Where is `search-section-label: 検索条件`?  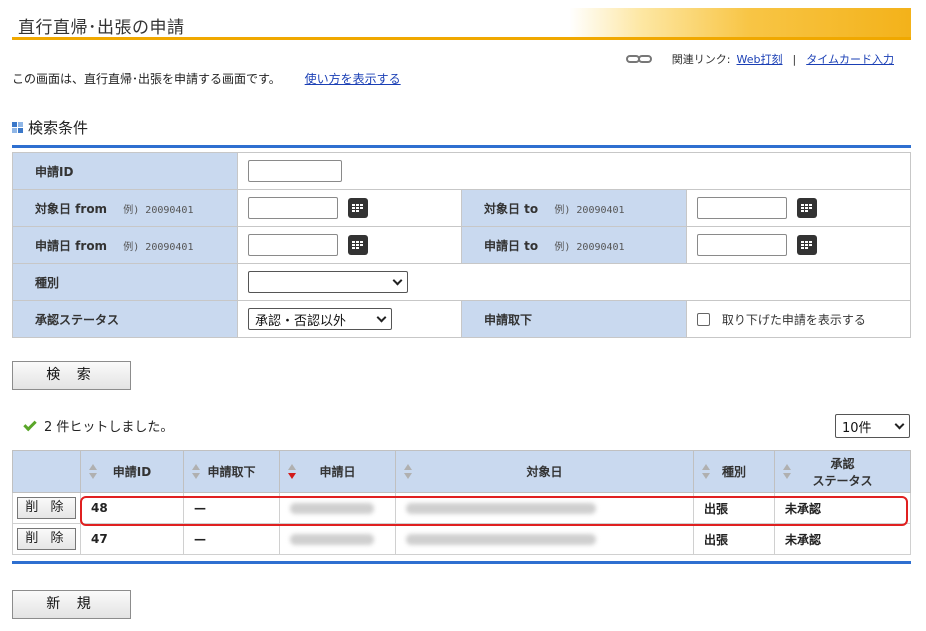 search-section-label: 検索条件 is located at coordinates (58, 128).